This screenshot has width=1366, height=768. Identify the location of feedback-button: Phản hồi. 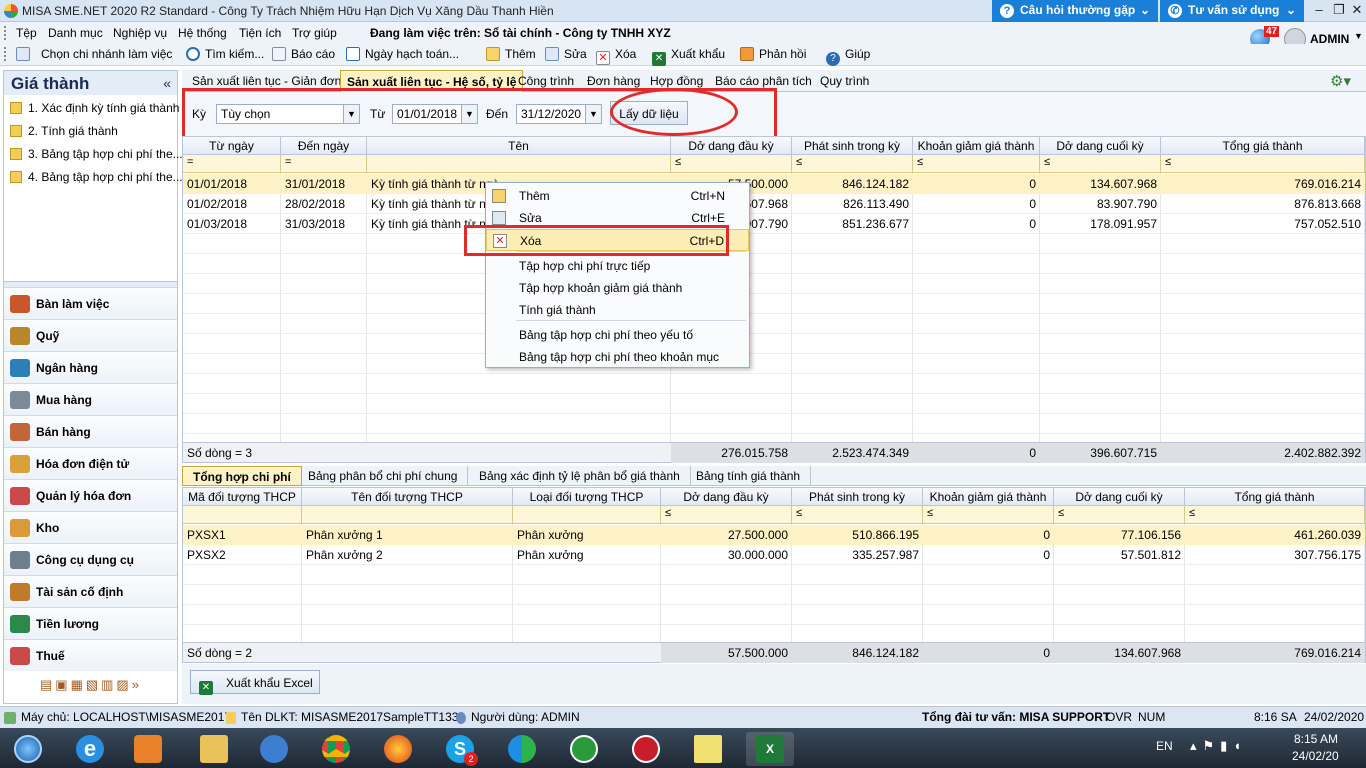
(773, 54).